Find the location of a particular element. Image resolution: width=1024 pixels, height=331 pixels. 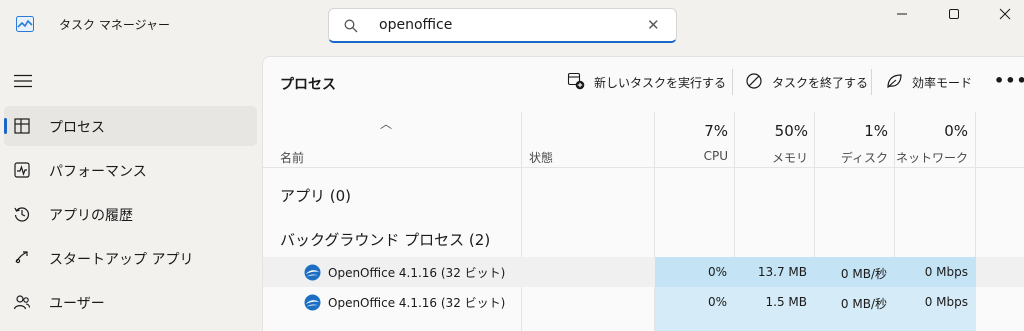

sidebar-item-startup-apps: スタートアップ アプリ is located at coordinates (130, 258).